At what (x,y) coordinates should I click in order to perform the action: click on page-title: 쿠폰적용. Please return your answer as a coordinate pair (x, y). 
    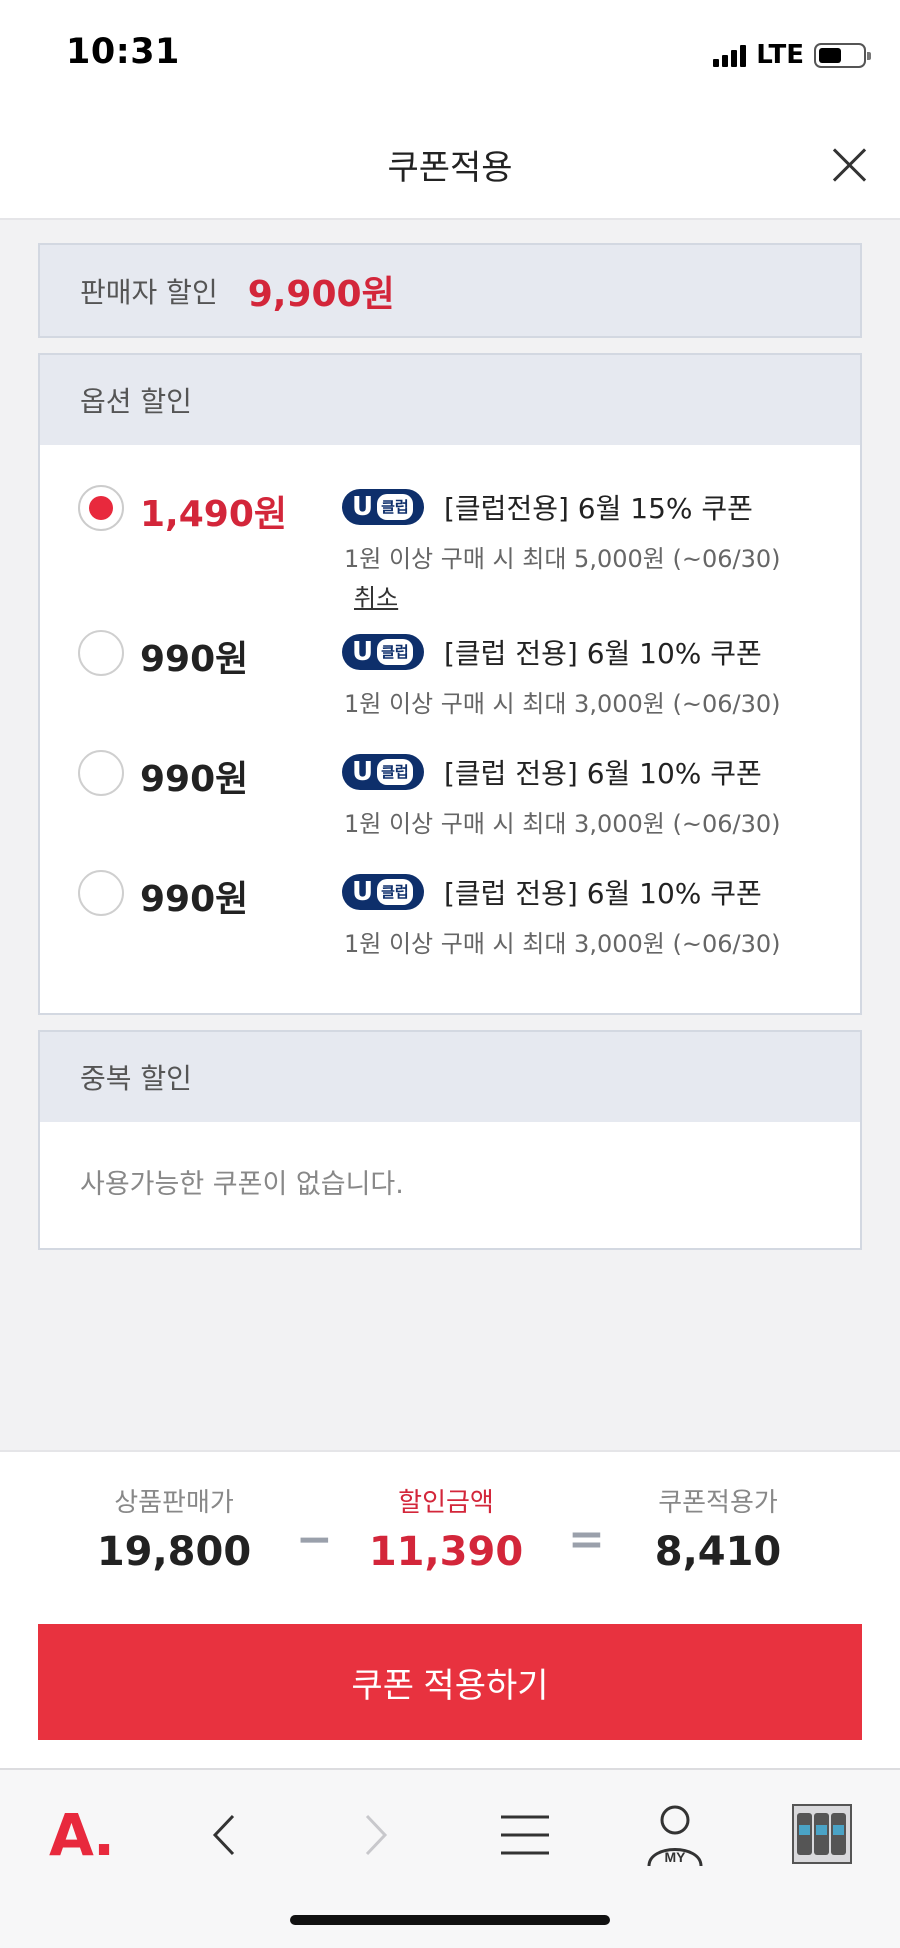
    Looking at the image, I should click on (450, 168).